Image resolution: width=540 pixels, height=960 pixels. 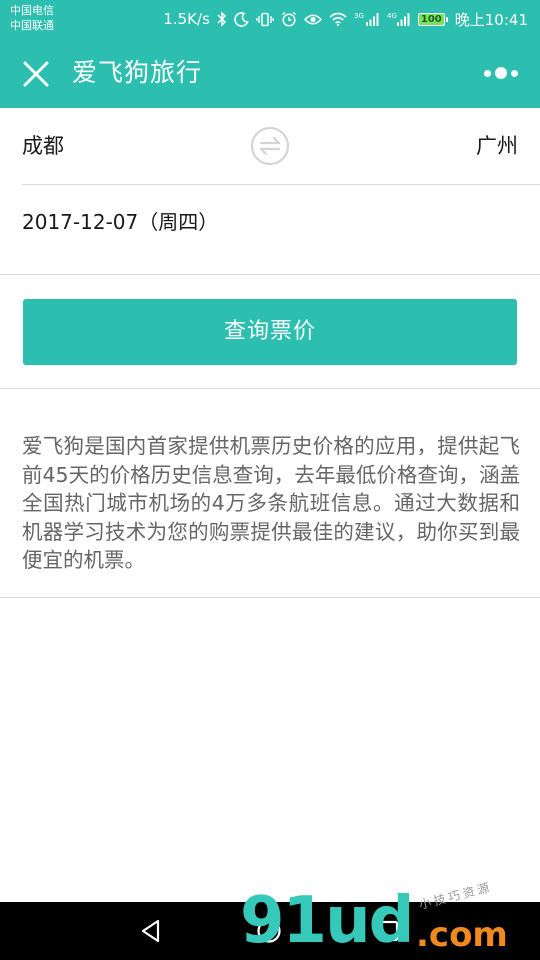 I want to click on date-selector: 2017-12-07（周四）, so click(x=270, y=222).